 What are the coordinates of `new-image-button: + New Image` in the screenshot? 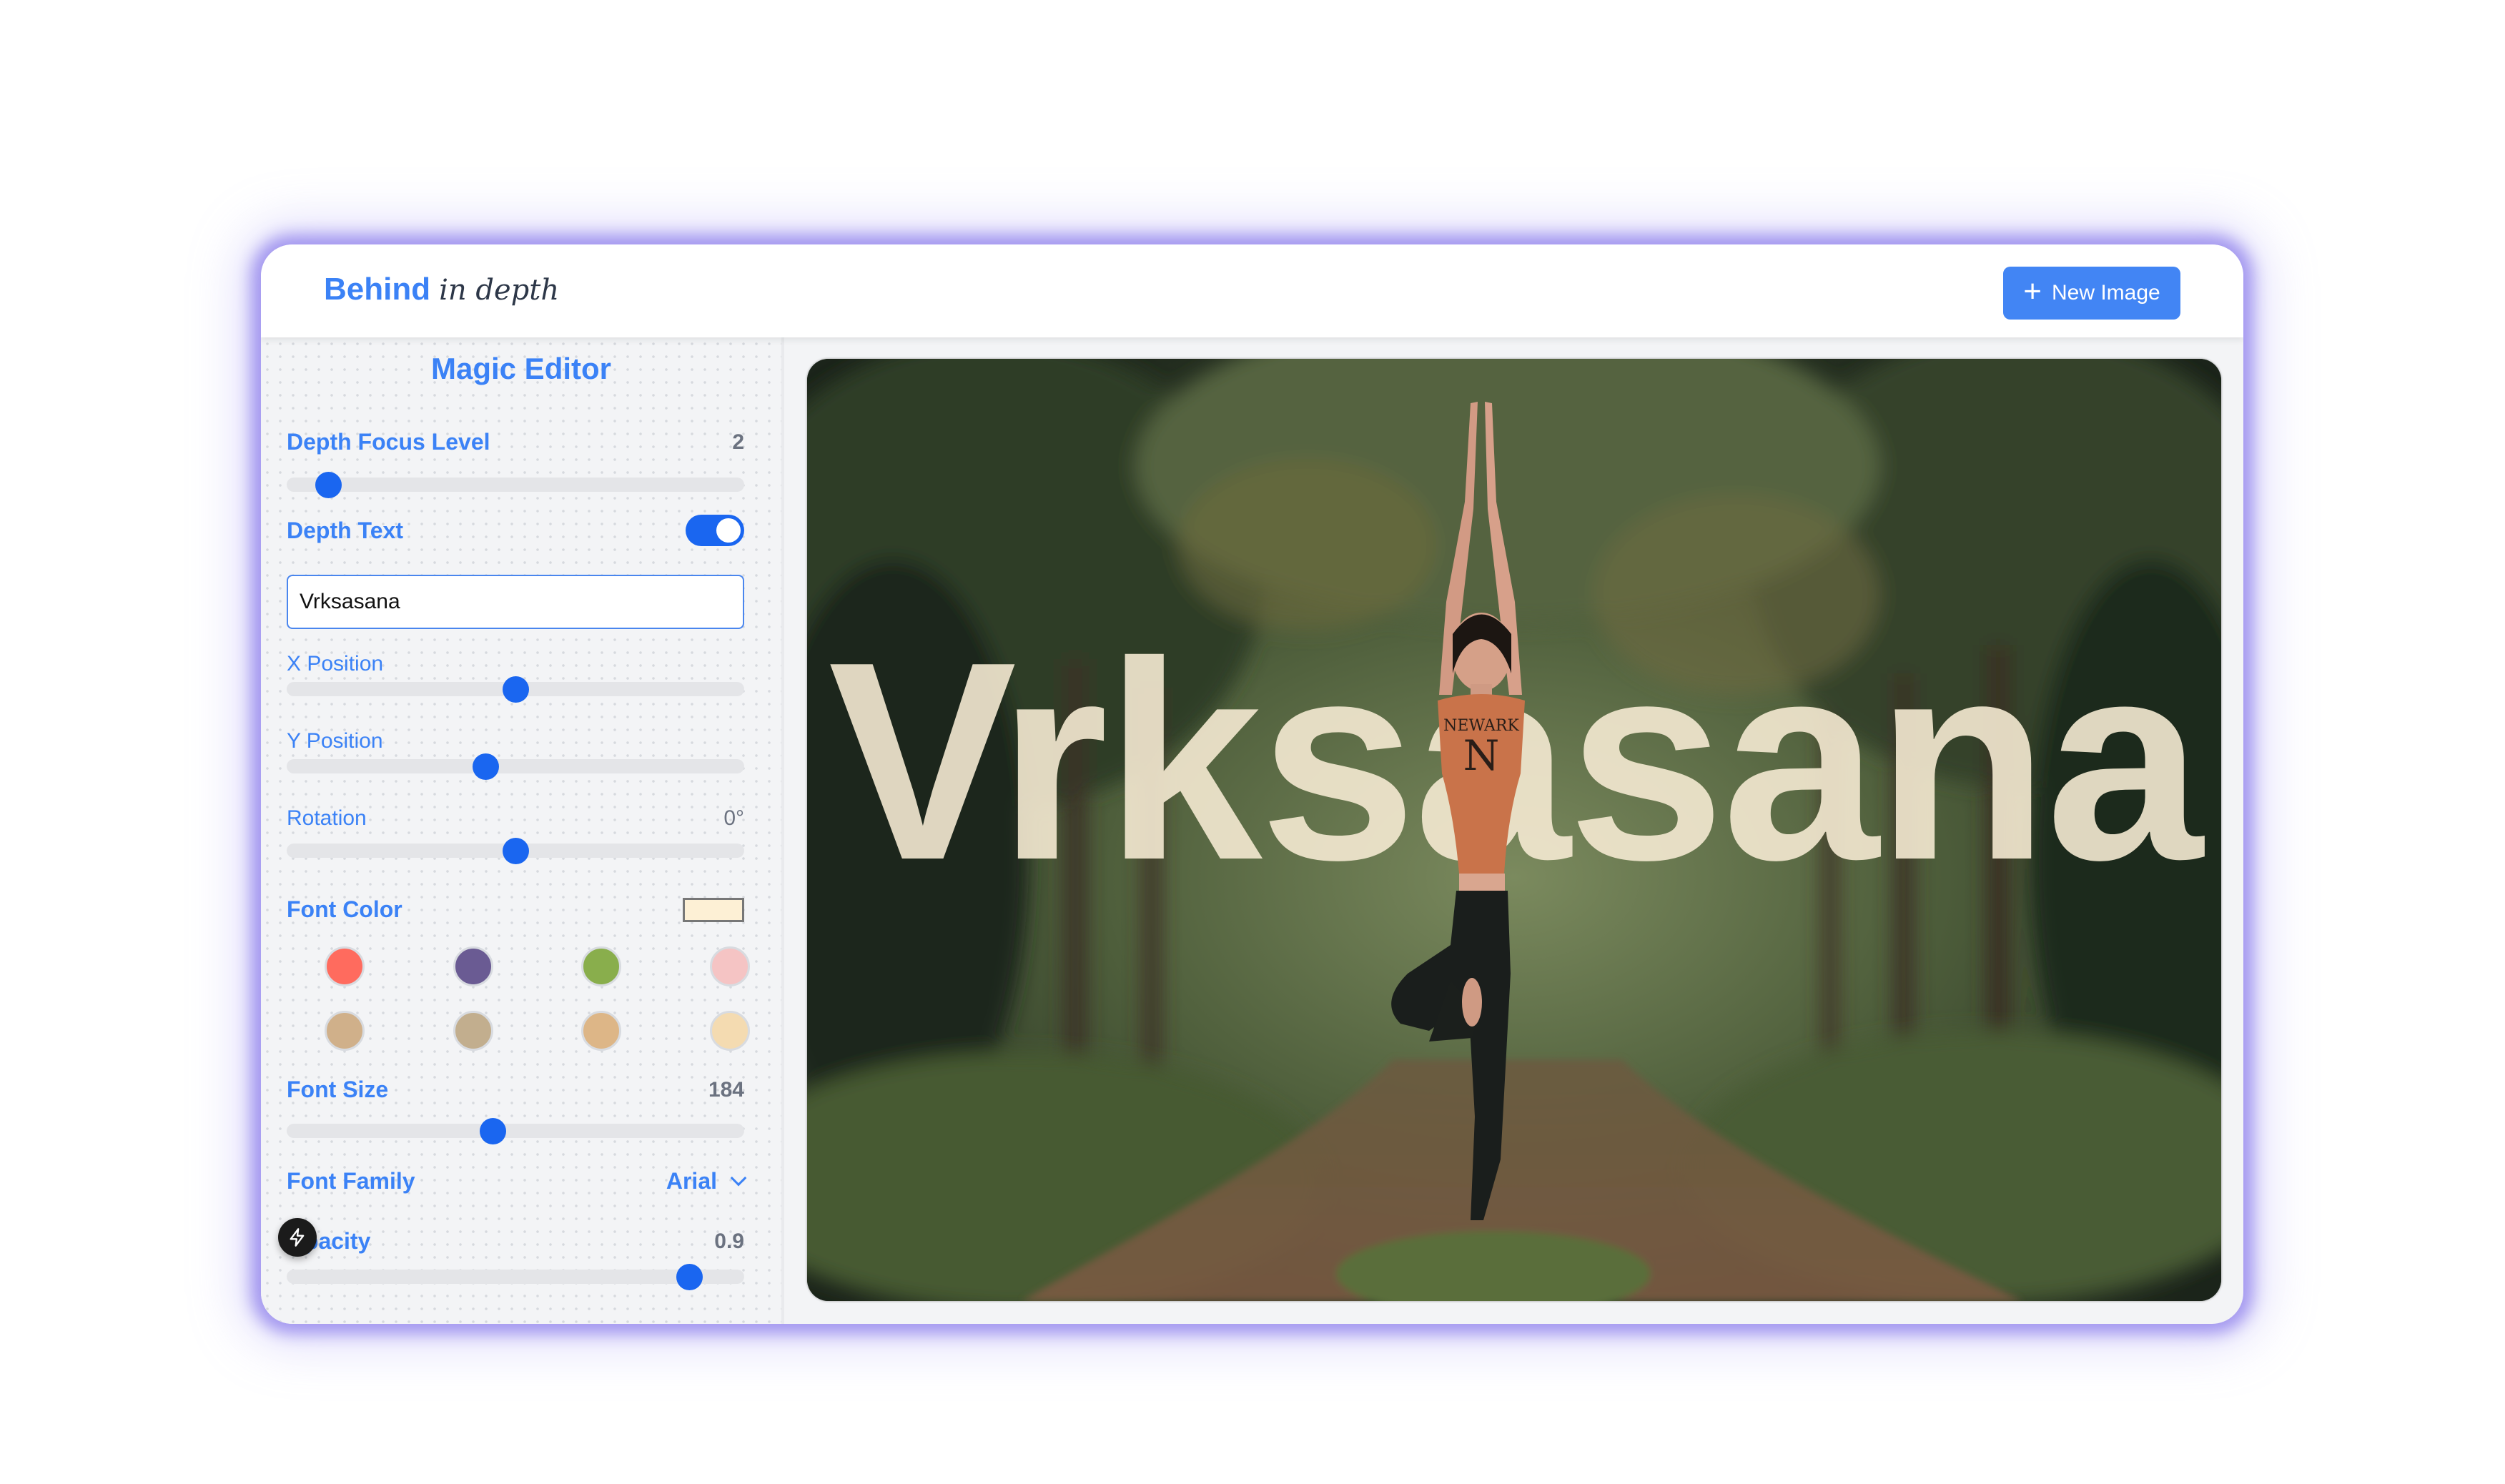 It's located at (2091, 293).